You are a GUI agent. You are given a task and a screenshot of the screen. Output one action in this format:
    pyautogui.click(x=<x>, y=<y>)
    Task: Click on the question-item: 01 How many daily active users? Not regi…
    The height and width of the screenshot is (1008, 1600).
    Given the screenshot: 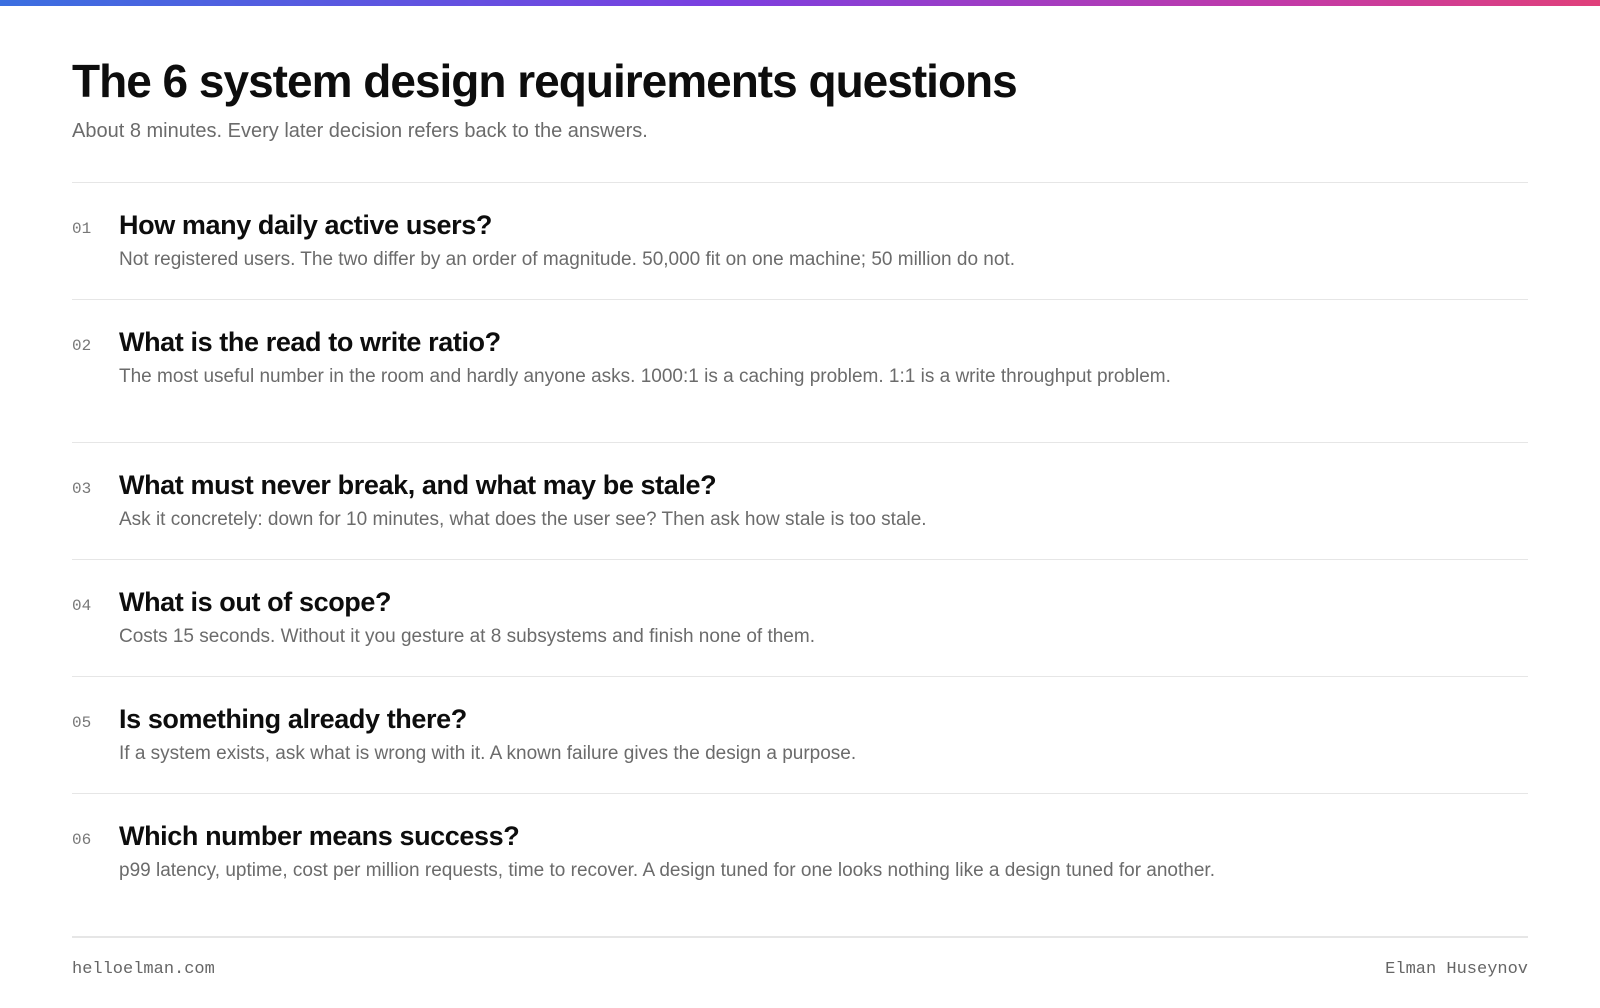 What is the action you would take?
    pyautogui.click(x=800, y=241)
    